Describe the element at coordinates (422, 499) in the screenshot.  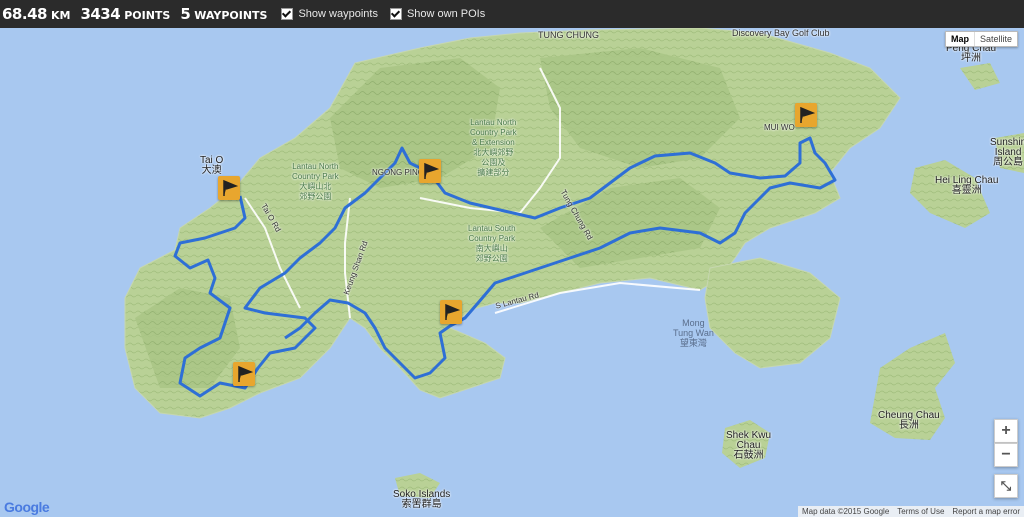
I see `label-soko-islands: Soko Islands 索罟群島` at that location.